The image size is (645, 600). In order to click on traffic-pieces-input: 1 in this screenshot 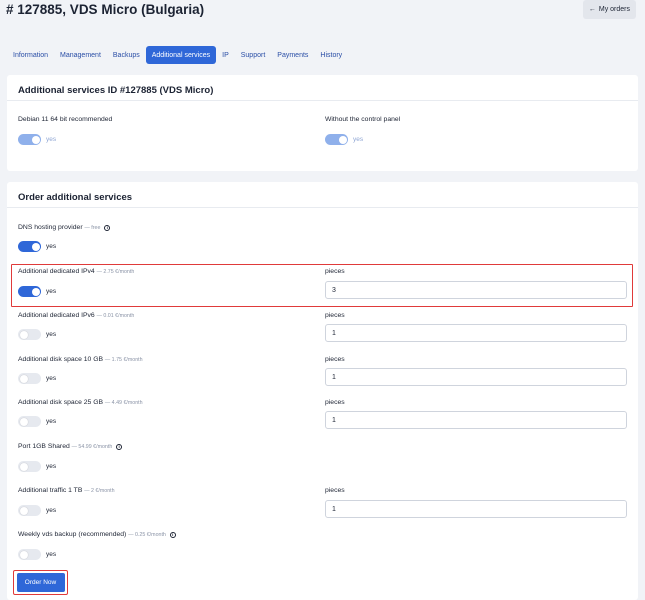, I will do `click(476, 509)`.